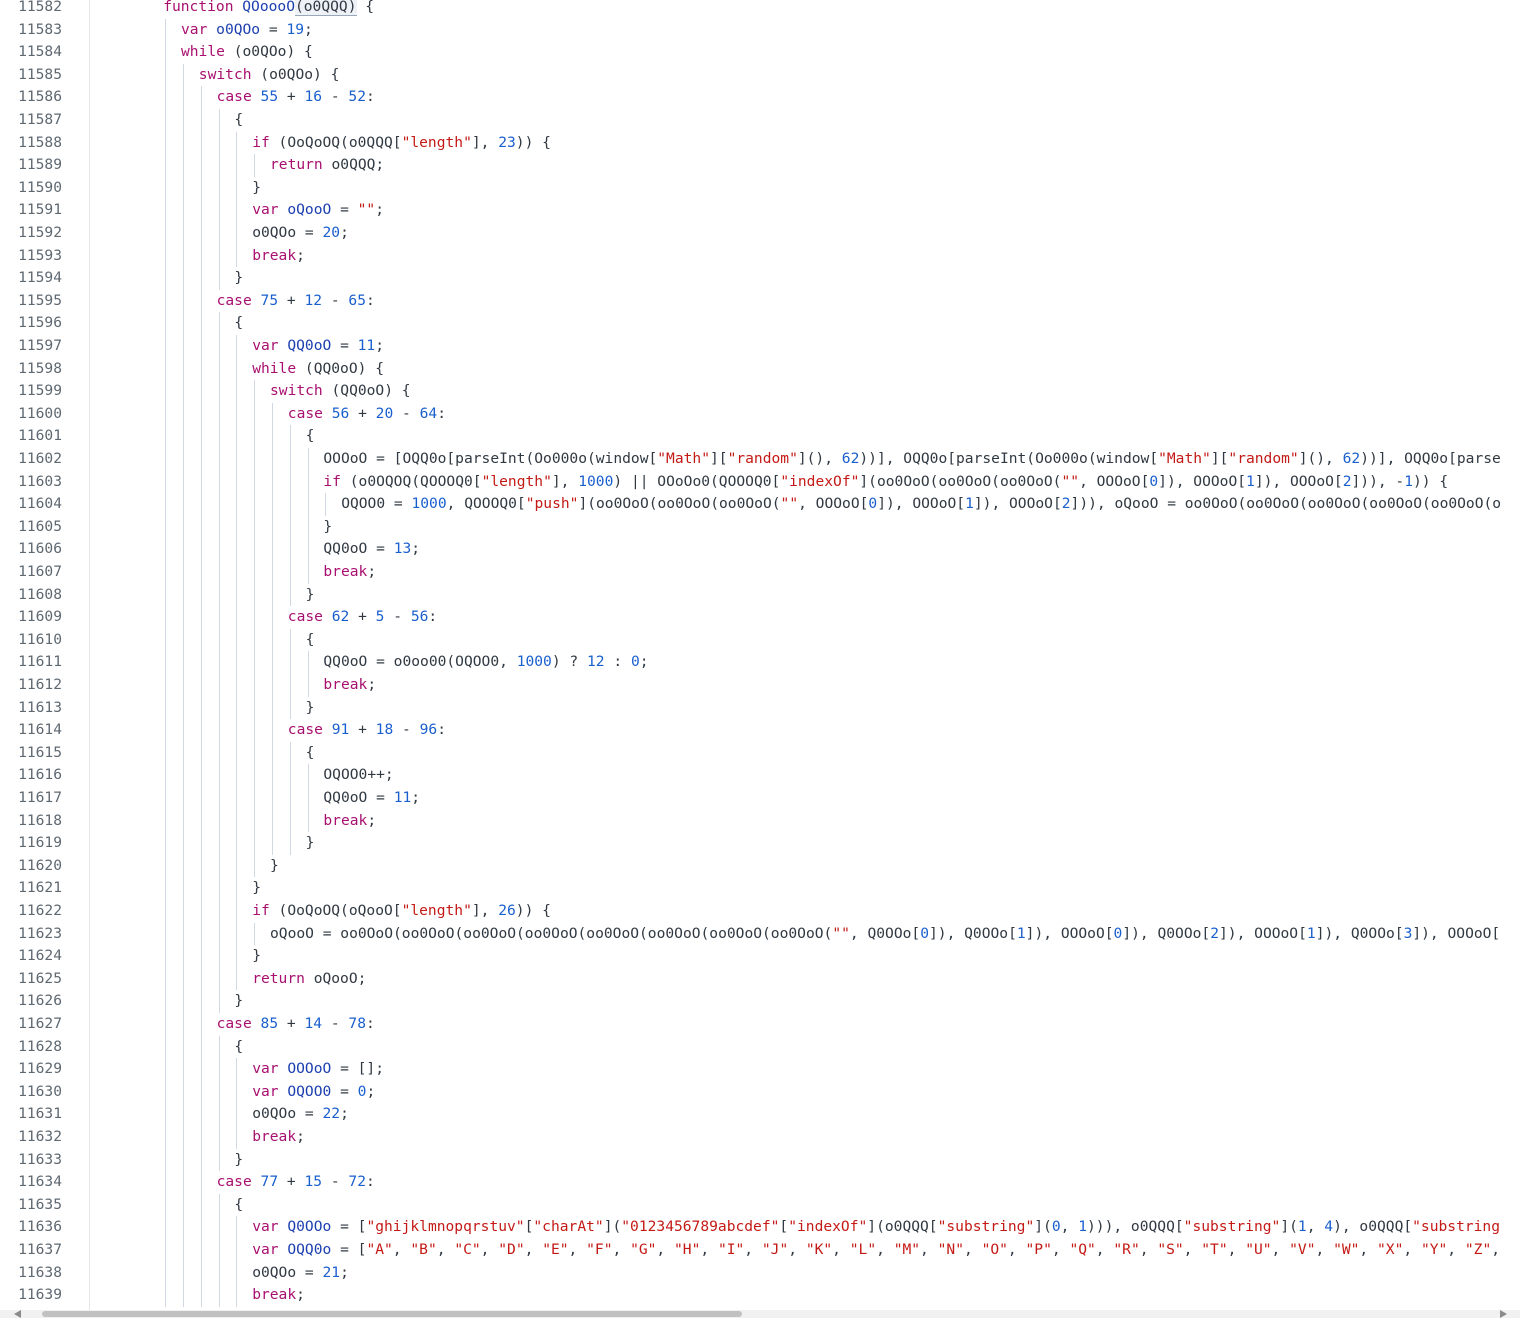  What do you see at coordinates (40, 797) in the screenshot?
I see `line-number: 11617` at bounding box center [40, 797].